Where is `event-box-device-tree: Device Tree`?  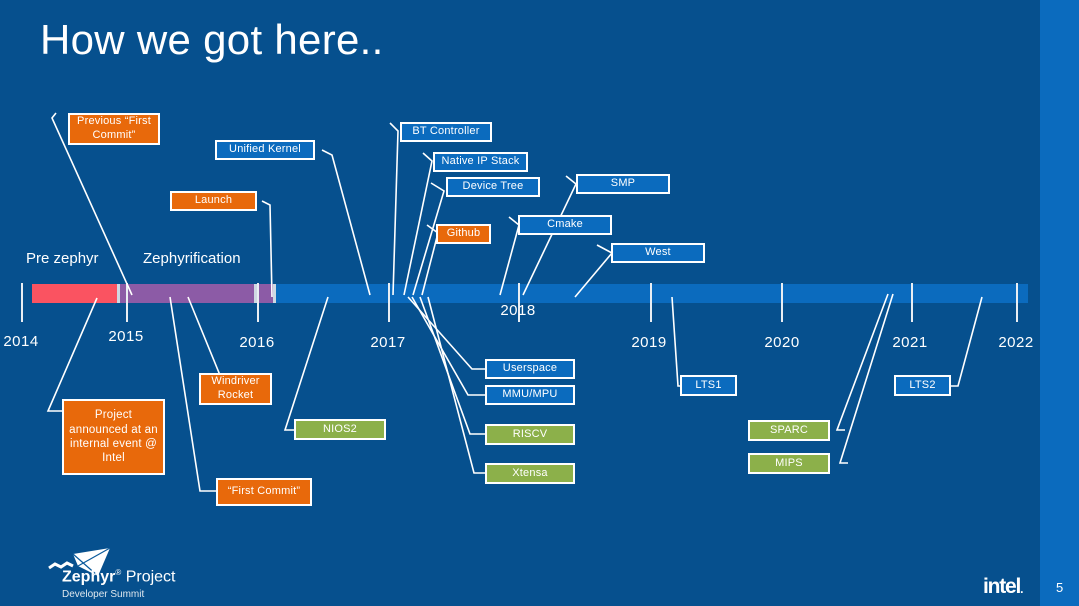 event-box-device-tree: Device Tree is located at coordinates (493, 187).